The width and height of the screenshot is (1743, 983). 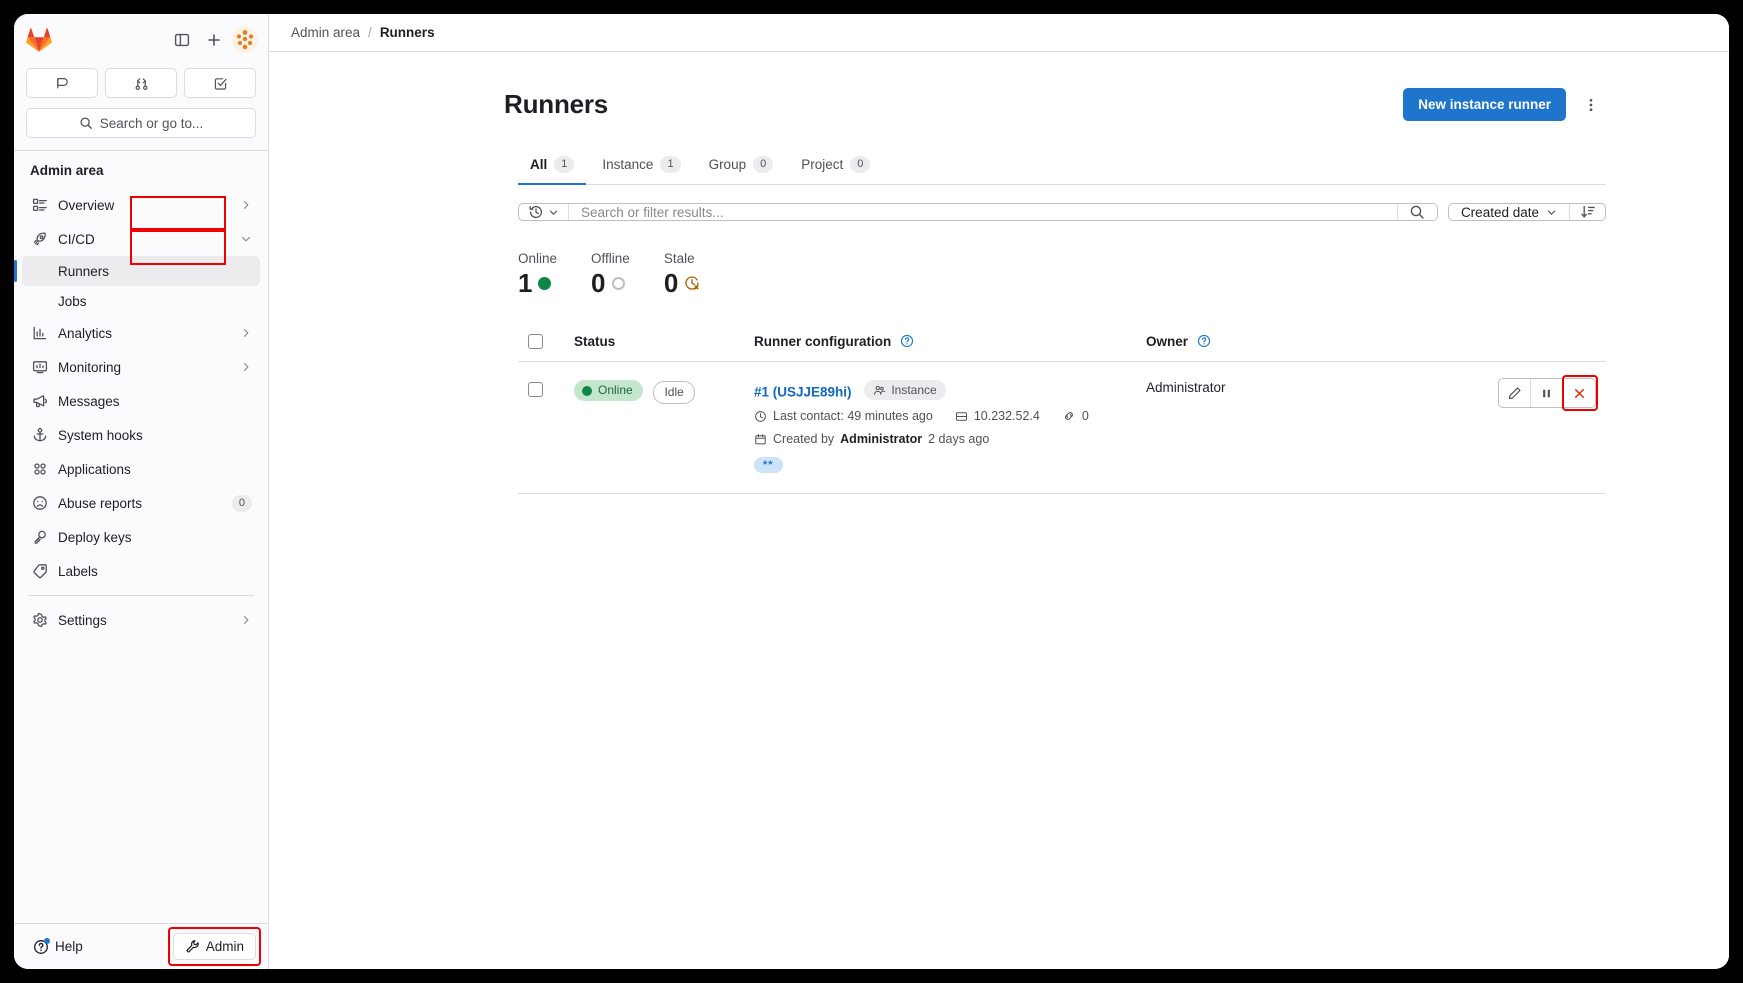 What do you see at coordinates (86, 205) in the screenshot?
I see `sidebar-item-label: Overview` at bounding box center [86, 205].